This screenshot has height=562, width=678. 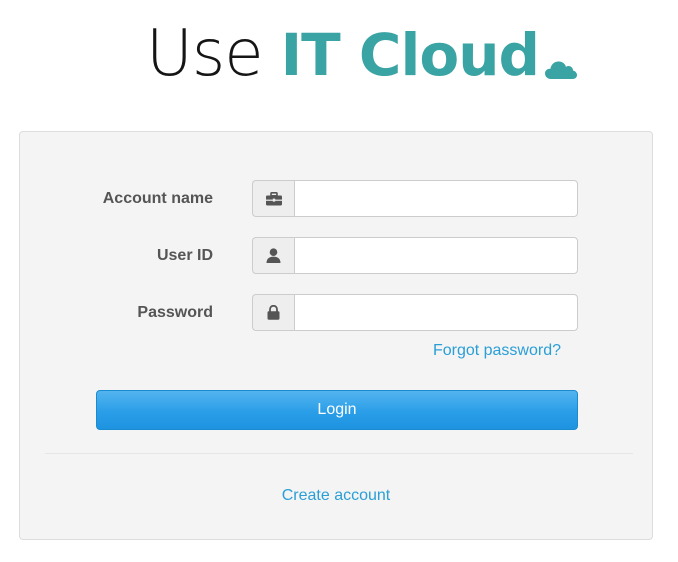 I want to click on password-input-group, so click(x=415, y=312).